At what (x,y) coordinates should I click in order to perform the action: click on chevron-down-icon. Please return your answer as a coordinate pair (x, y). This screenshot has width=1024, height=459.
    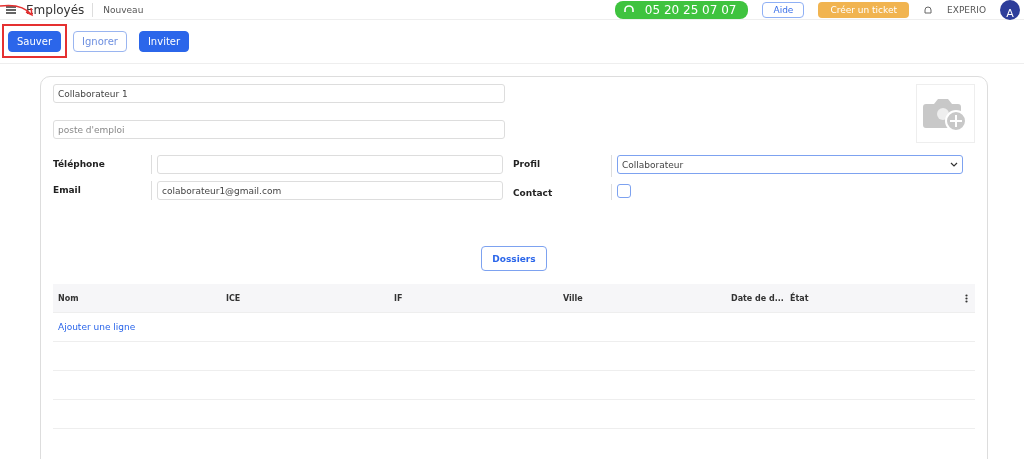
    Looking at the image, I should click on (954, 164).